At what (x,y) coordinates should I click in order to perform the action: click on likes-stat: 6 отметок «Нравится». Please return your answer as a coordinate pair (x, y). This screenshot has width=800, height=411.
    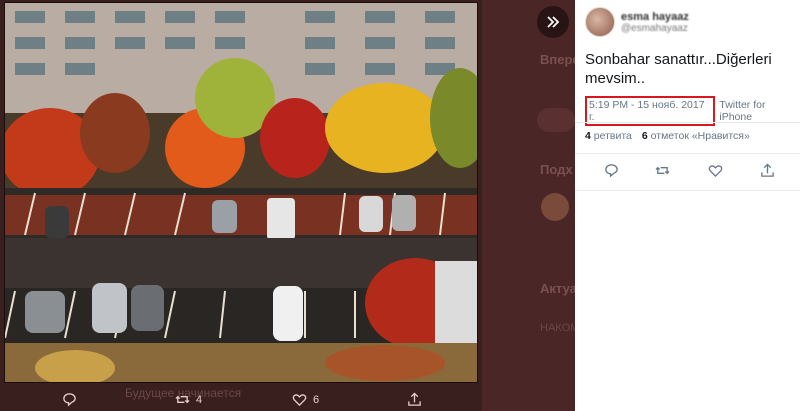
    Looking at the image, I should click on (696, 136).